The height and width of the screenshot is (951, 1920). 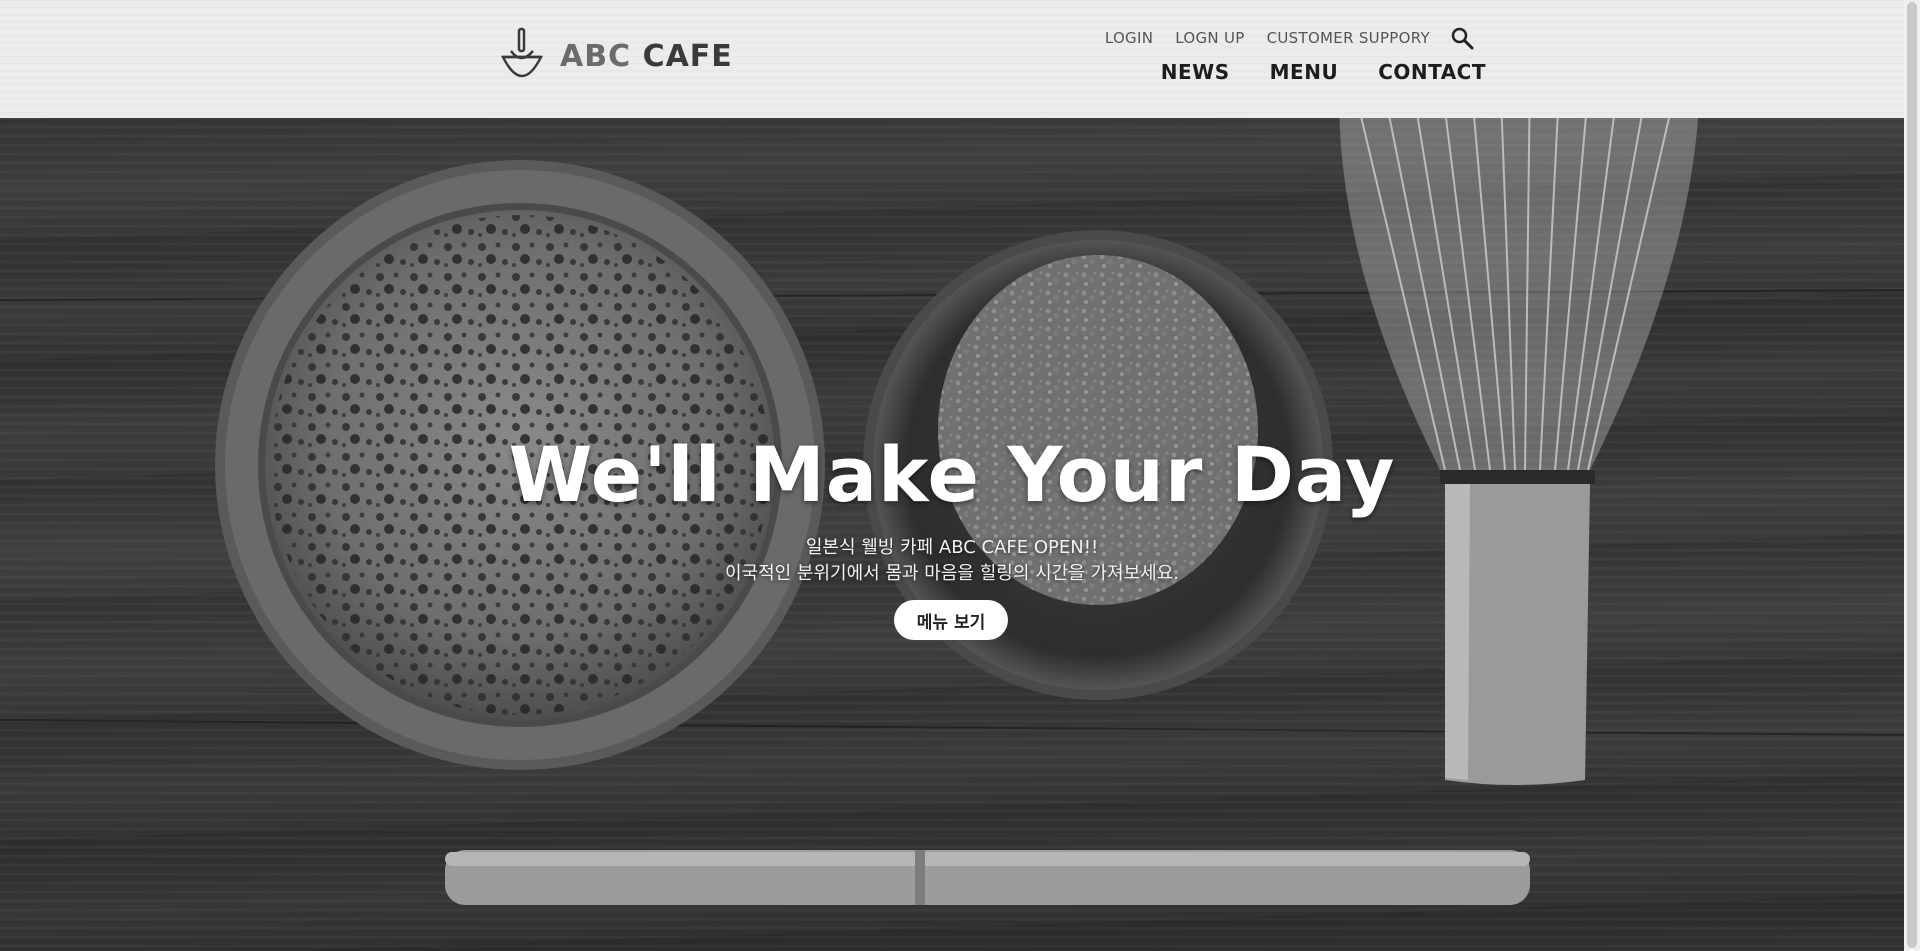 What do you see at coordinates (1195, 72) in the screenshot?
I see `nav-item-news: NEWS` at bounding box center [1195, 72].